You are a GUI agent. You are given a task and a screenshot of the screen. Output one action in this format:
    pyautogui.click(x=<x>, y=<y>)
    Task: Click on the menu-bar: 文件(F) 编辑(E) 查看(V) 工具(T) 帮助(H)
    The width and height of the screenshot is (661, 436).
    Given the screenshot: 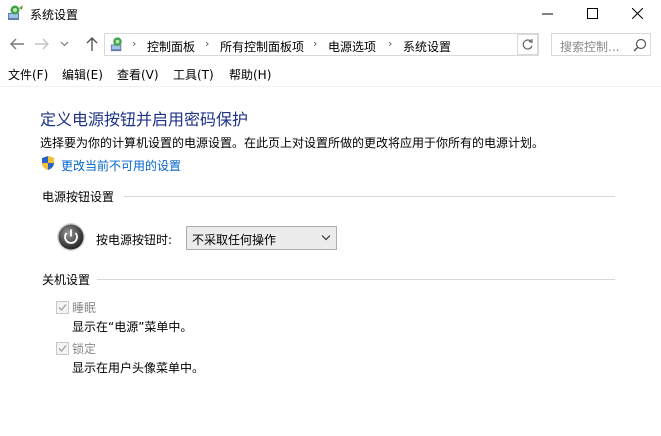 What is the action you would take?
    pyautogui.click(x=330, y=73)
    